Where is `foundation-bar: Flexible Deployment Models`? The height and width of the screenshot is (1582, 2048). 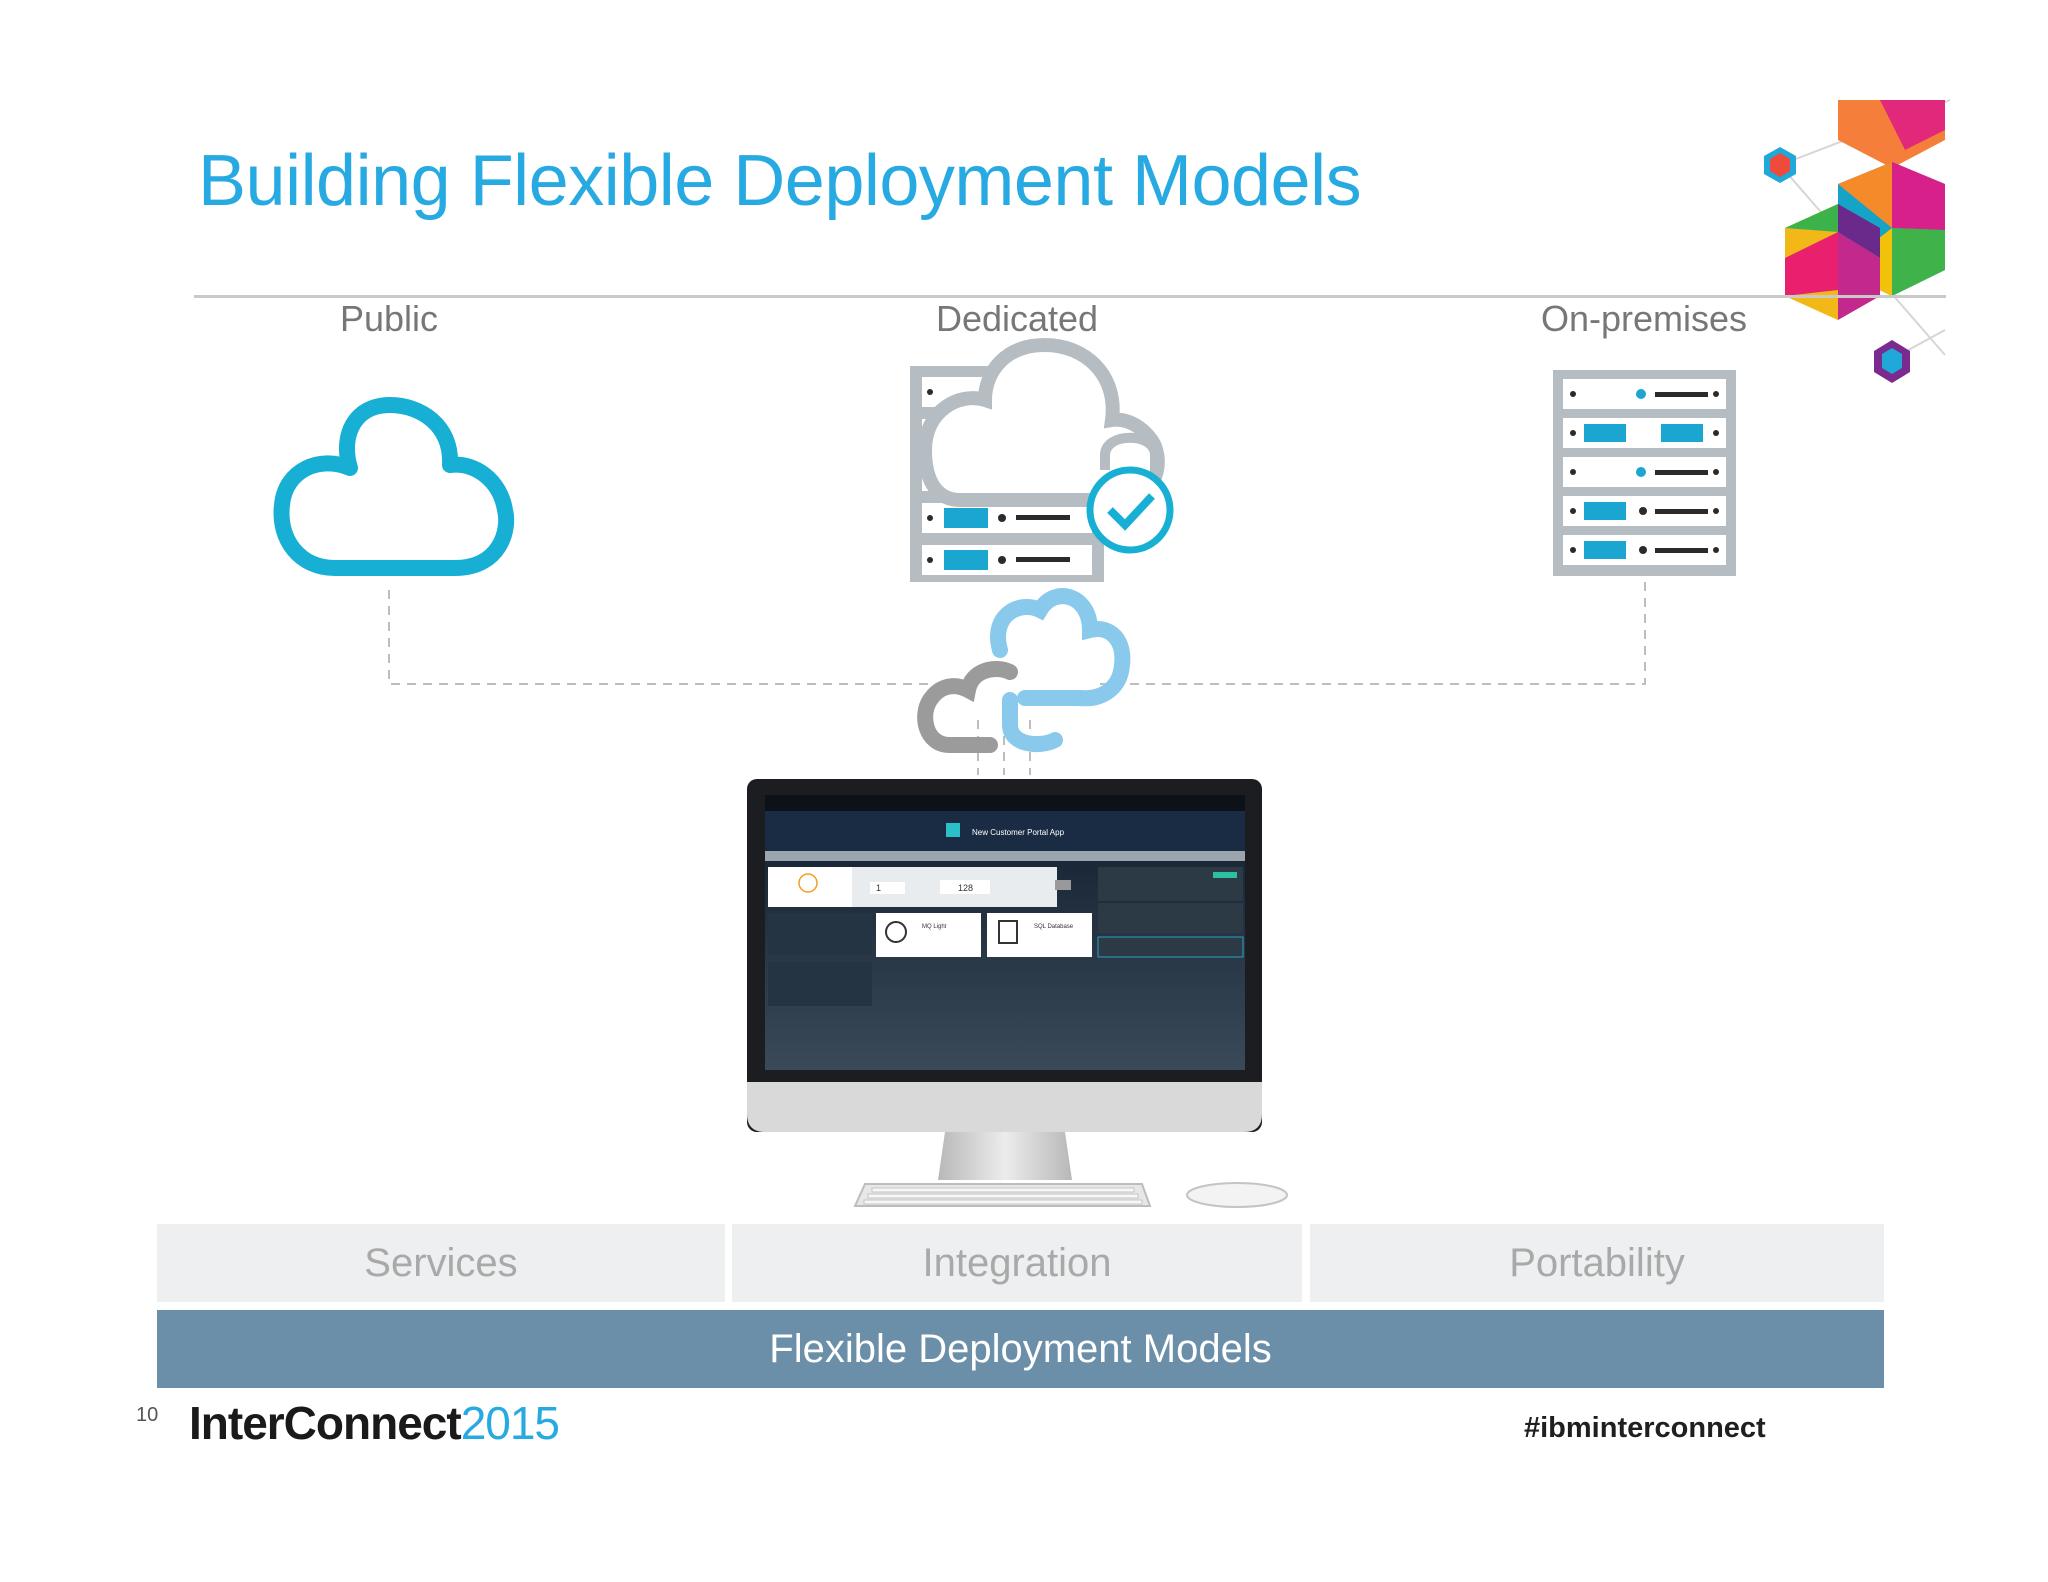 foundation-bar: Flexible Deployment Models is located at coordinates (1020, 1349).